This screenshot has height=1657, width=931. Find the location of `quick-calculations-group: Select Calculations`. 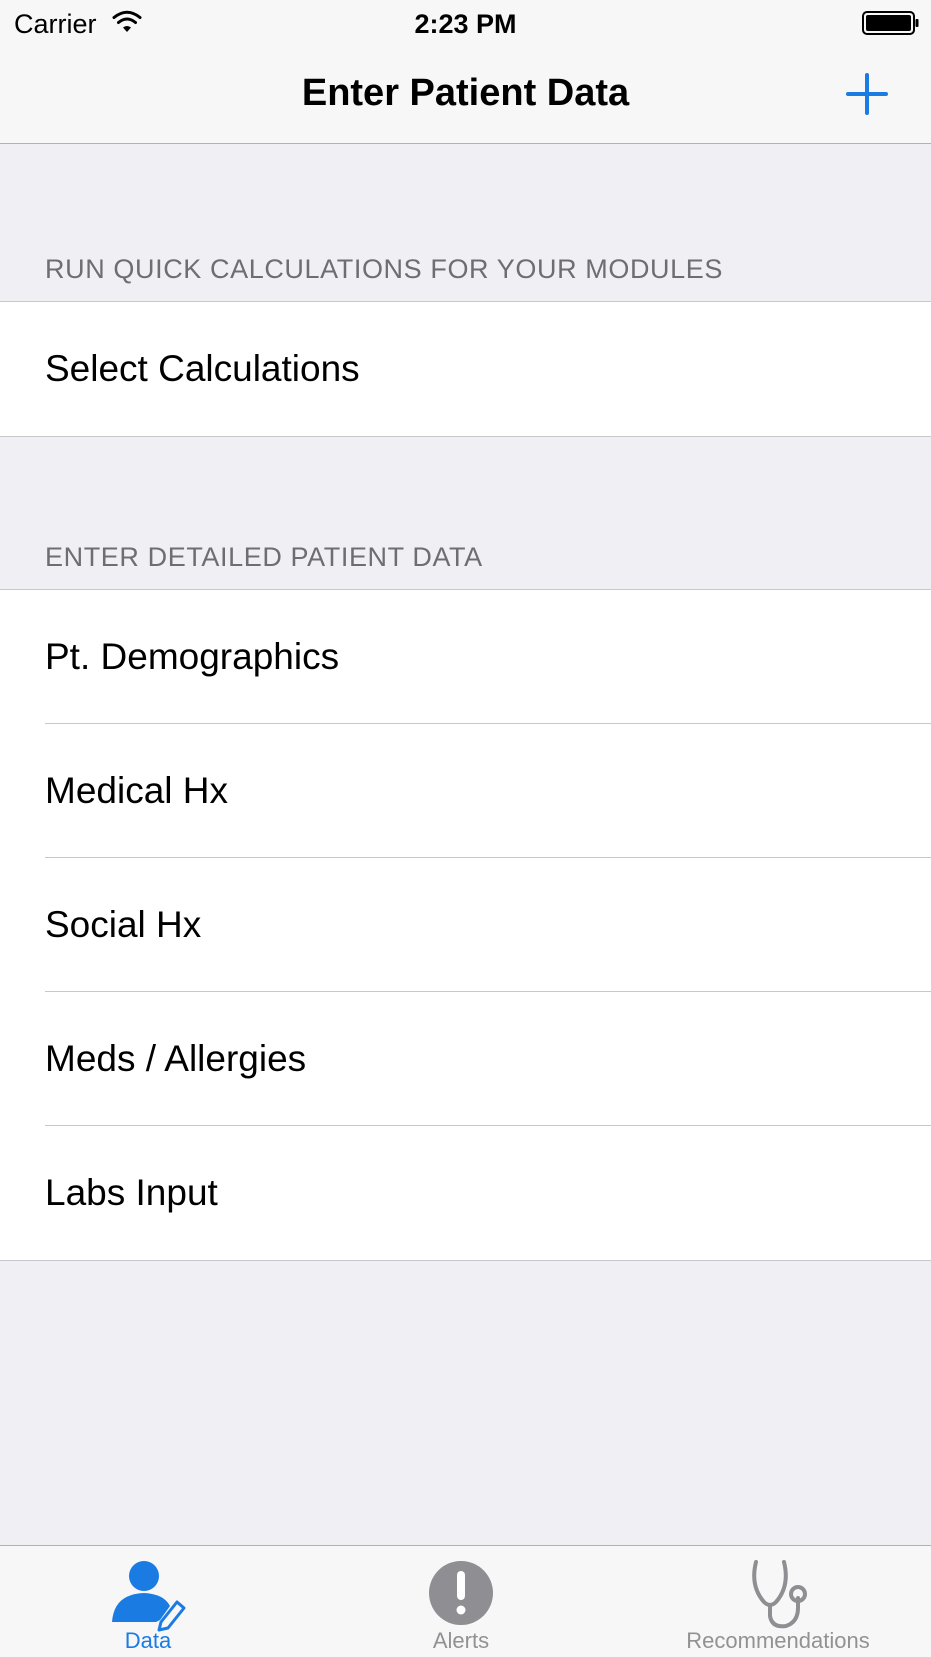

quick-calculations-group: Select Calculations is located at coordinates (465, 369).